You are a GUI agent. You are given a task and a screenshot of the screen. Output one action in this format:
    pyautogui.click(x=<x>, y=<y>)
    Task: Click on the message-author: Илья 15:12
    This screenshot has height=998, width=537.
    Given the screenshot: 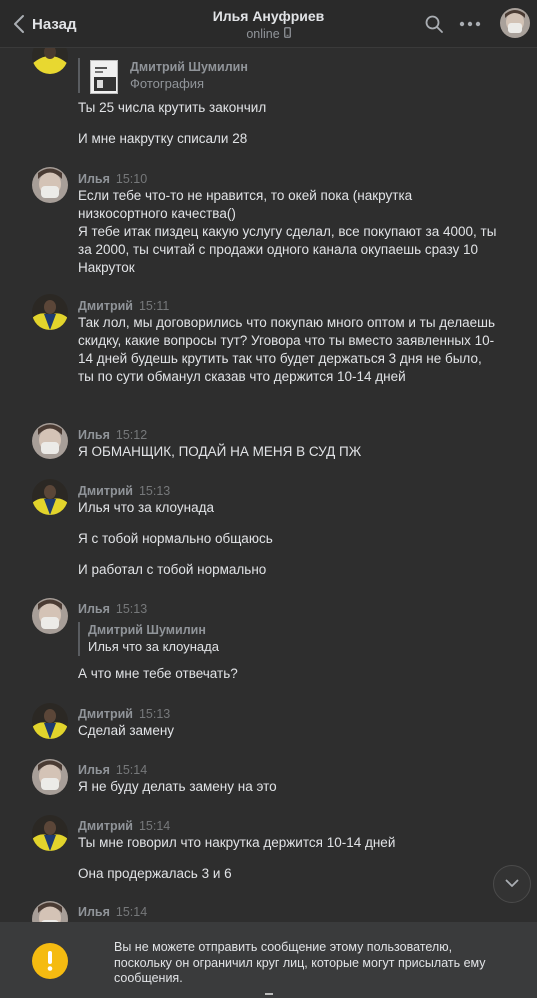 What is the action you would take?
    pyautogui.click(x=112, y=435)
    